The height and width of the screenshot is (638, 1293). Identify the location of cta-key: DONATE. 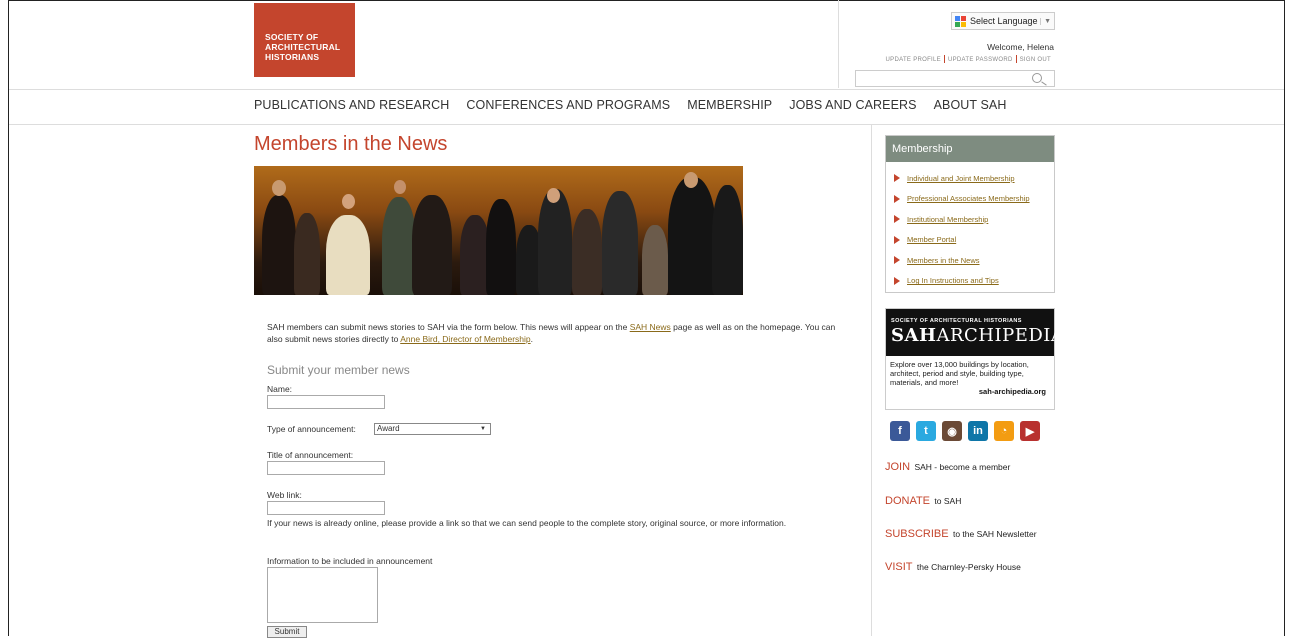
(908, 501).